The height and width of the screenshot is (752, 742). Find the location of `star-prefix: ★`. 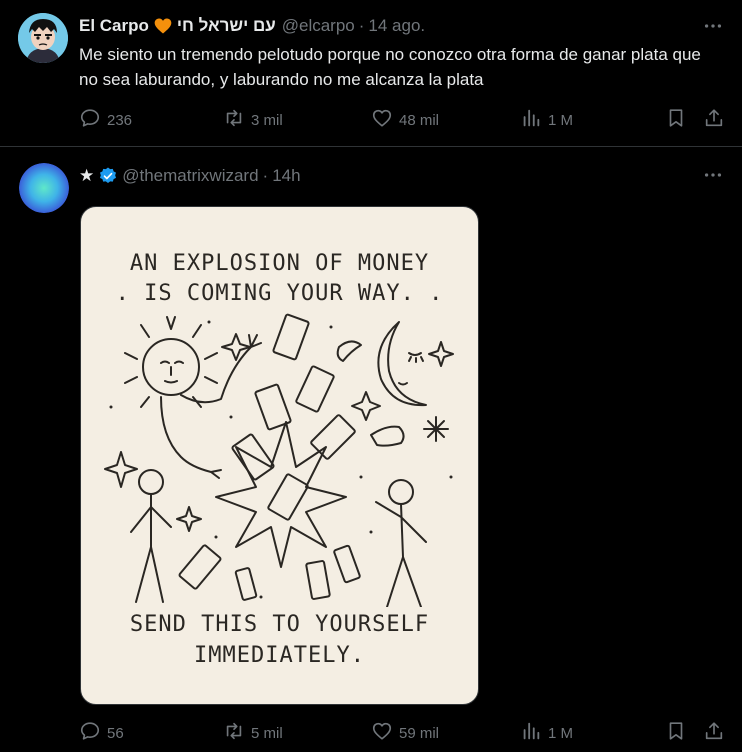

star-prefix: ★ is located at coordinates (86, 176).